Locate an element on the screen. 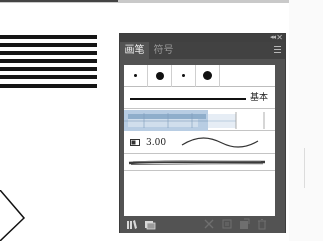 The width and height of the screenshot is (323, 241). canvas-right-area is located at coordinates (306, 120).